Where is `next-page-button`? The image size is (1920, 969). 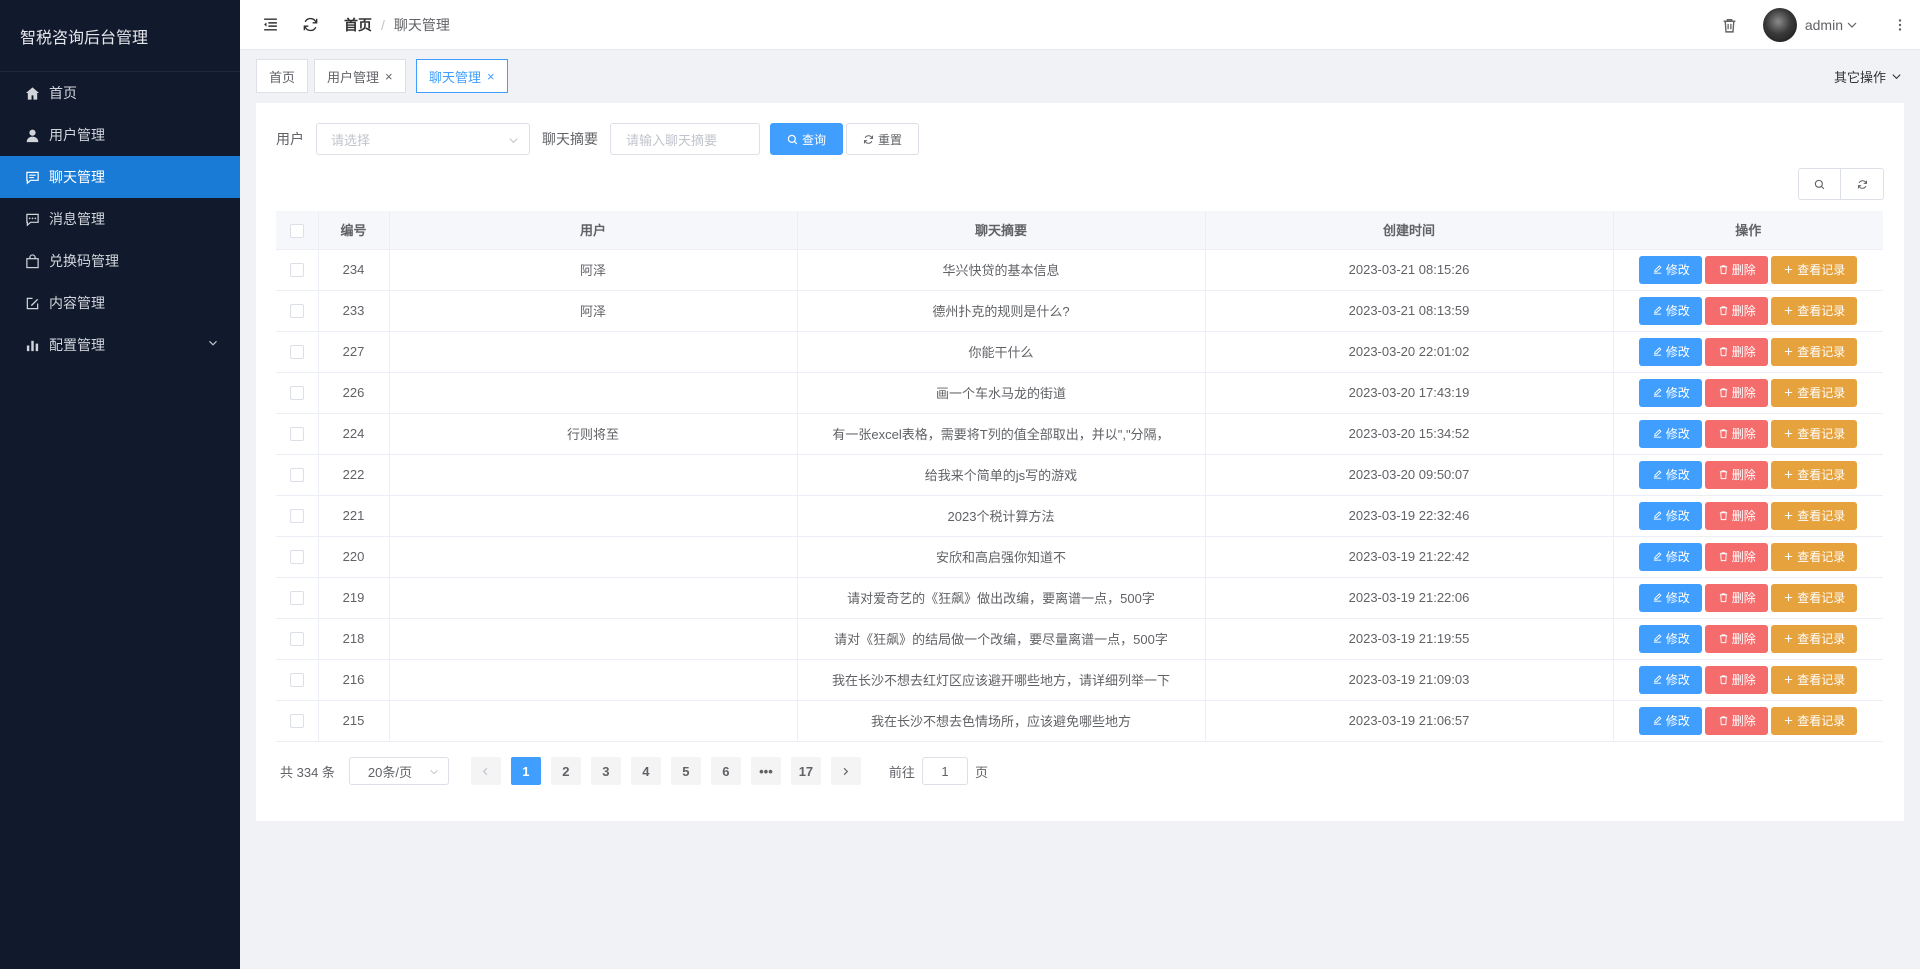 next-page-button is located at coordinates (845, 771).